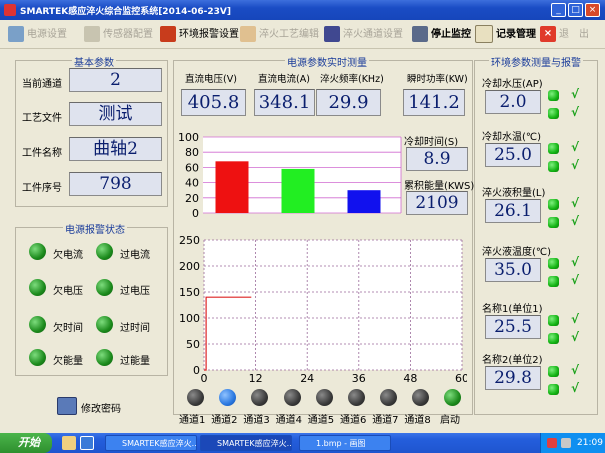  I want to click on window-title: SMARTEK感应淬火综合监控系统[2014-06-23V], so click(125, 12).